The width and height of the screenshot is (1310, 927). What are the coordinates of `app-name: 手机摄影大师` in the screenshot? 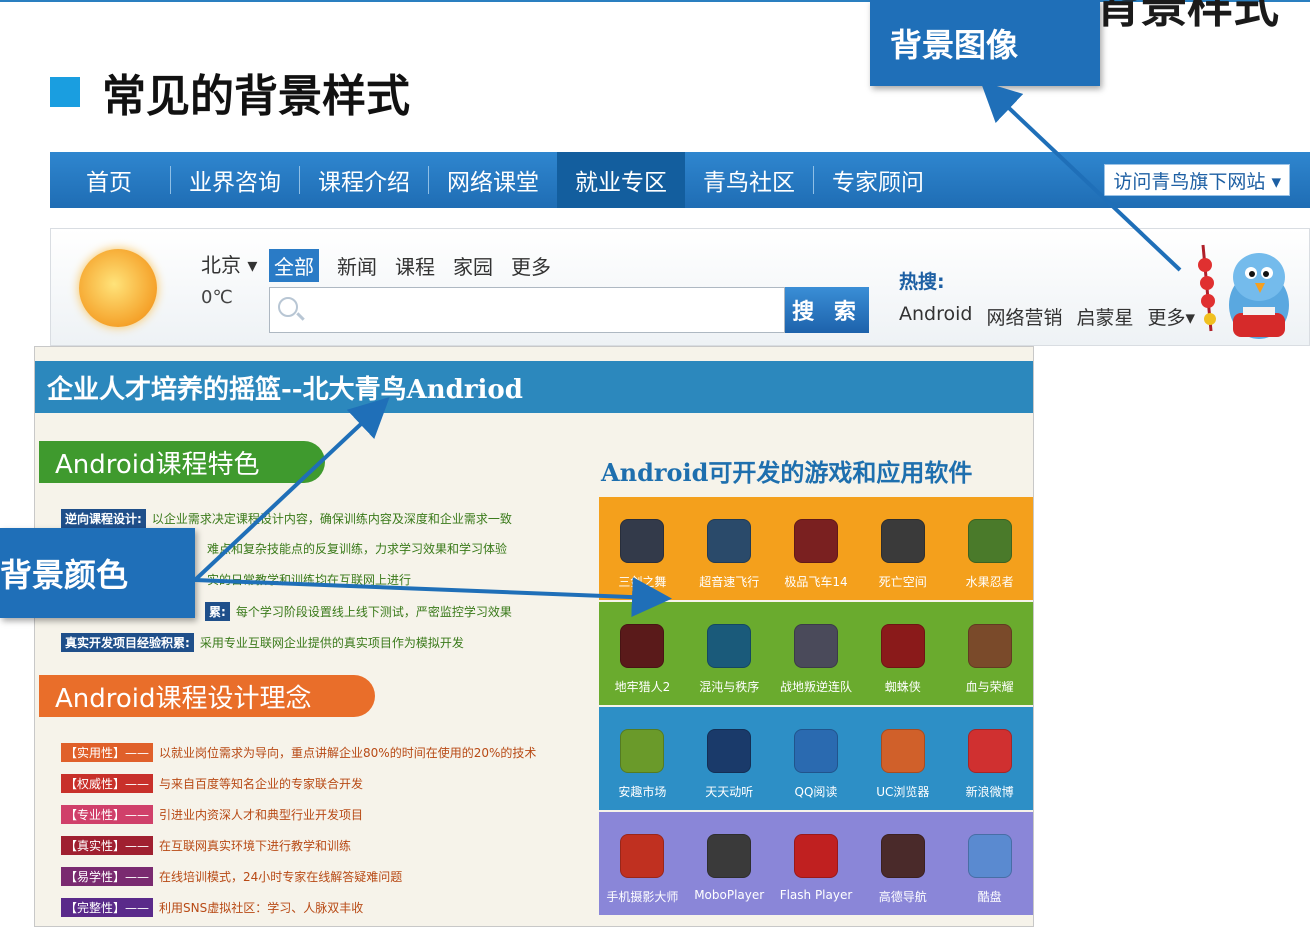 It's located at (642, 897).